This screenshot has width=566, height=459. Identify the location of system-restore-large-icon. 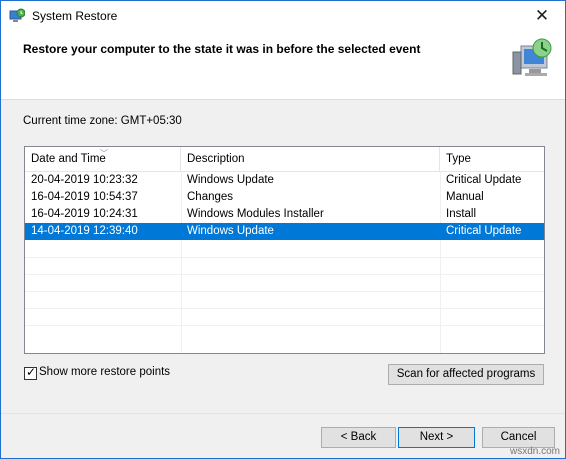
(532, 57).